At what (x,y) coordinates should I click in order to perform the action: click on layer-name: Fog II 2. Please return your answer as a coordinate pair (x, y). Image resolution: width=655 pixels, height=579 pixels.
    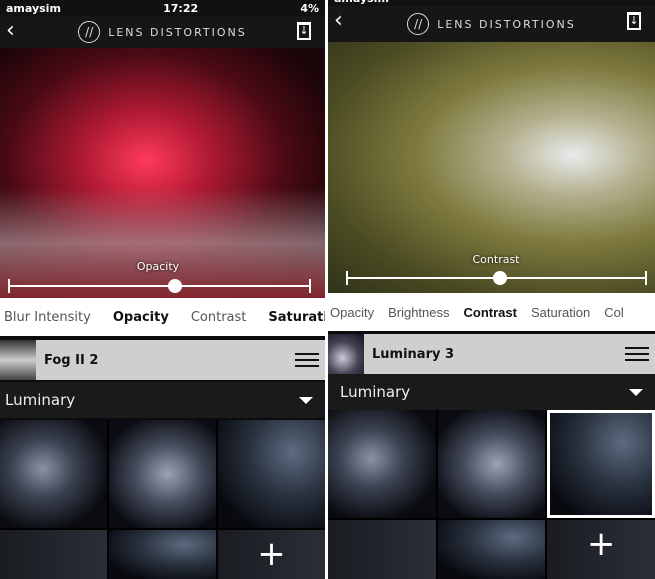
    Looking at the image, I should click on (71, 360).